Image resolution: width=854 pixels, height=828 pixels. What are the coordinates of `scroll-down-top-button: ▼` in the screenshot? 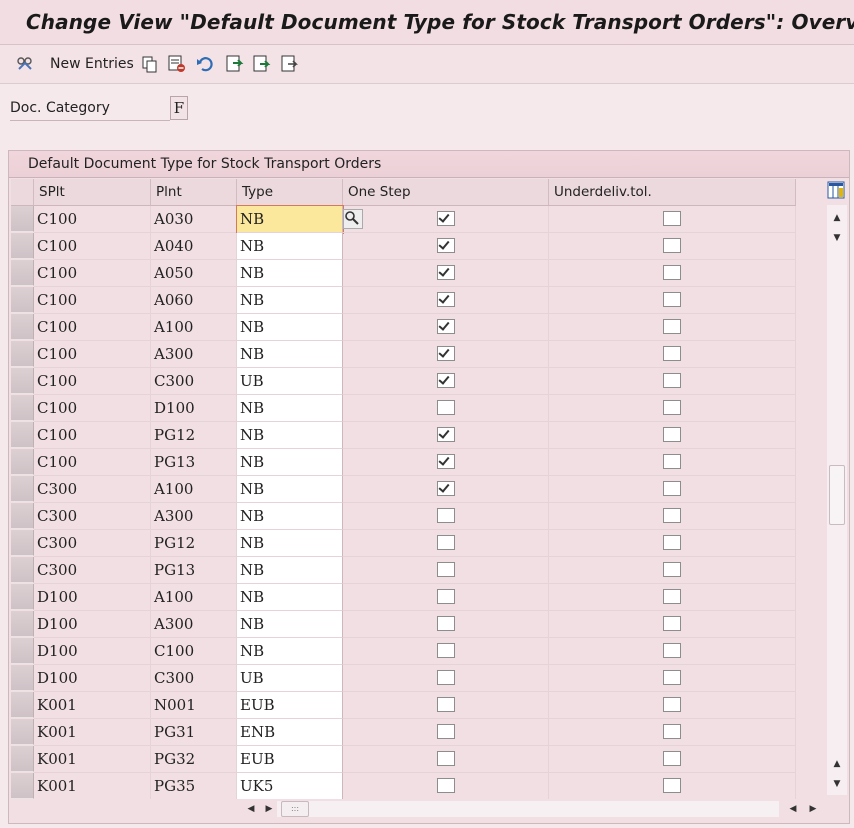 It's located at (837, 238).